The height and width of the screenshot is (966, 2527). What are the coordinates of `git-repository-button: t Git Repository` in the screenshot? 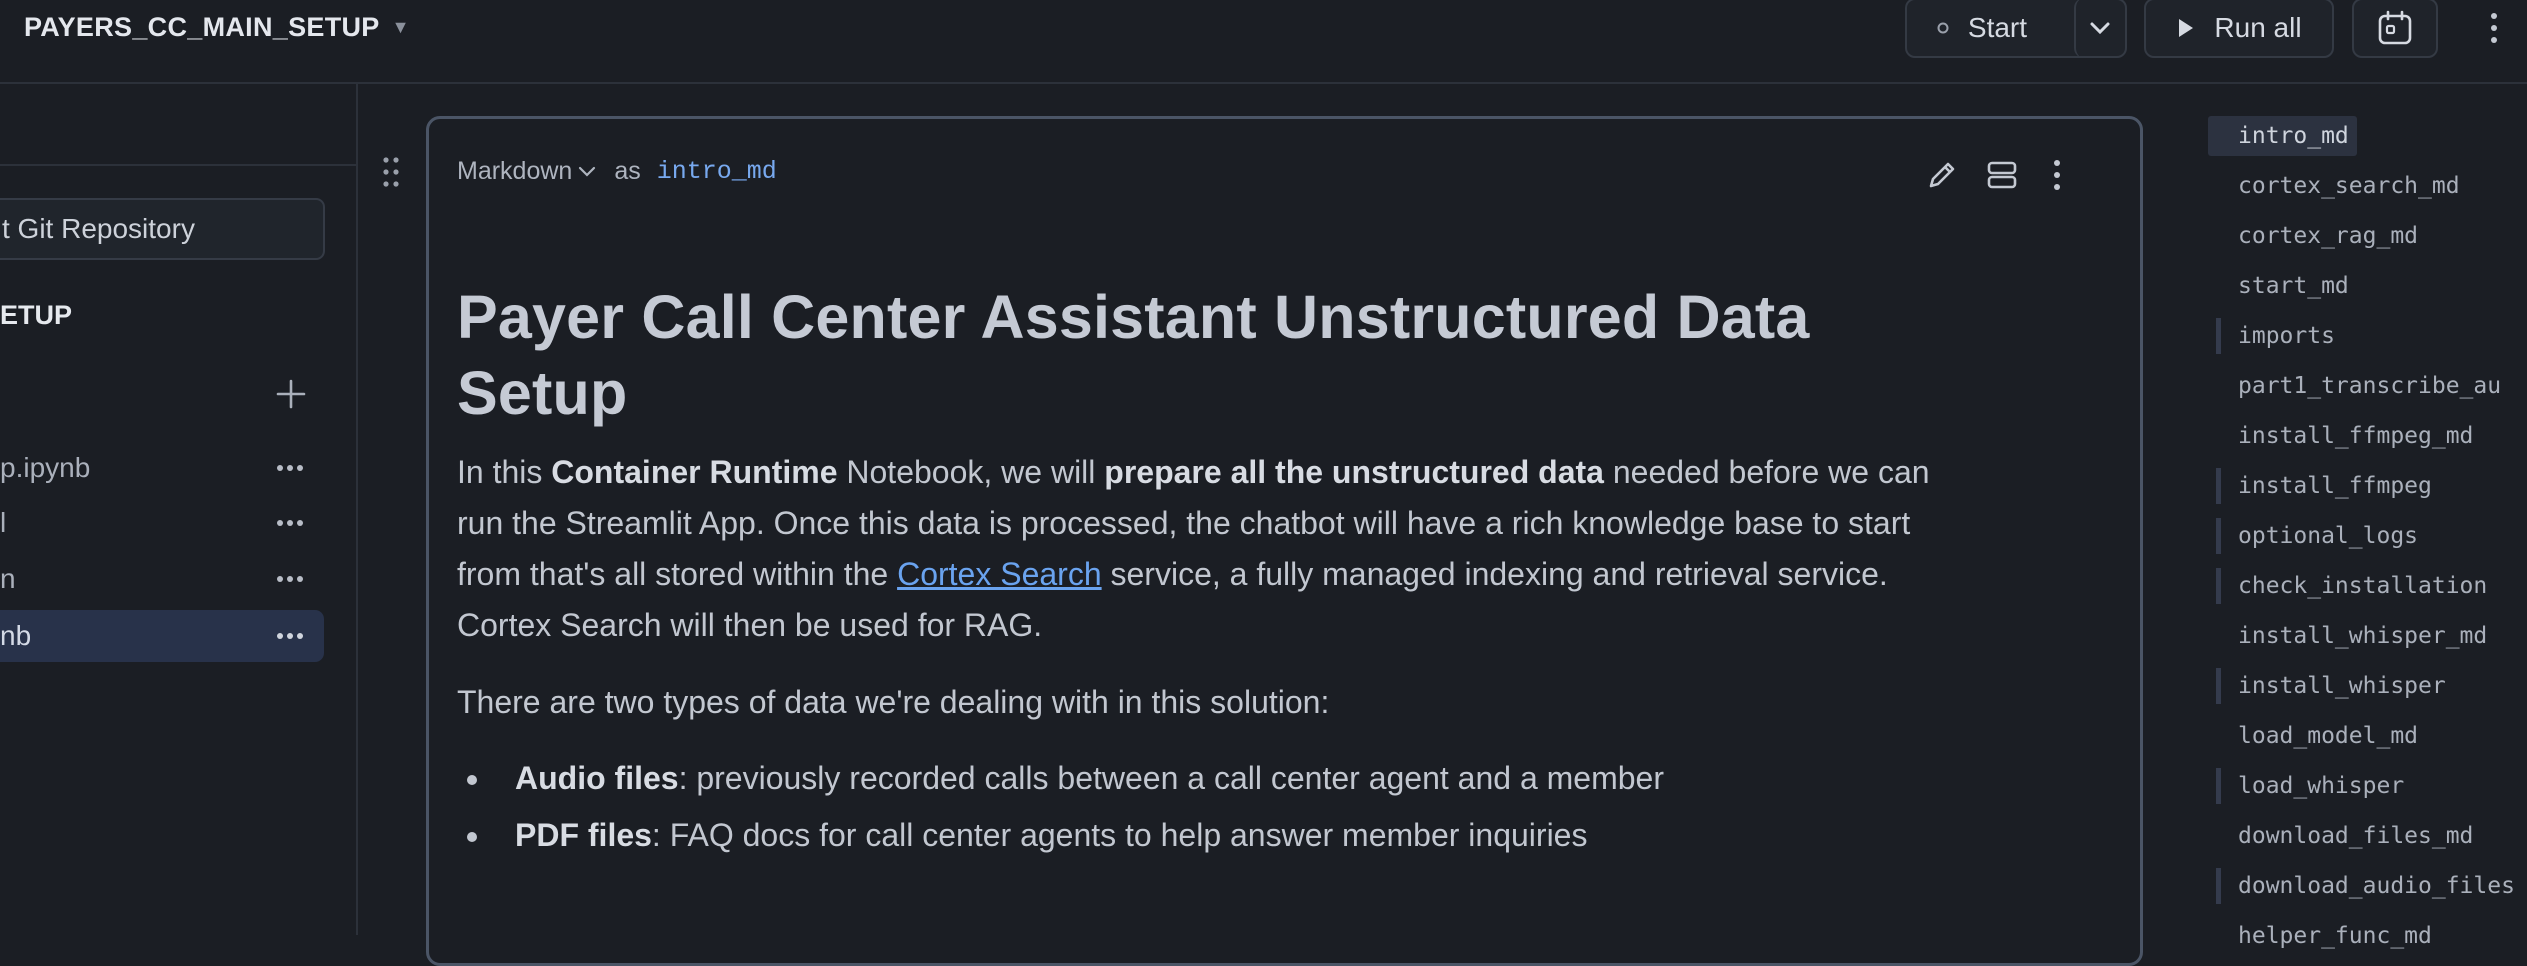 It's located at (162, 229).